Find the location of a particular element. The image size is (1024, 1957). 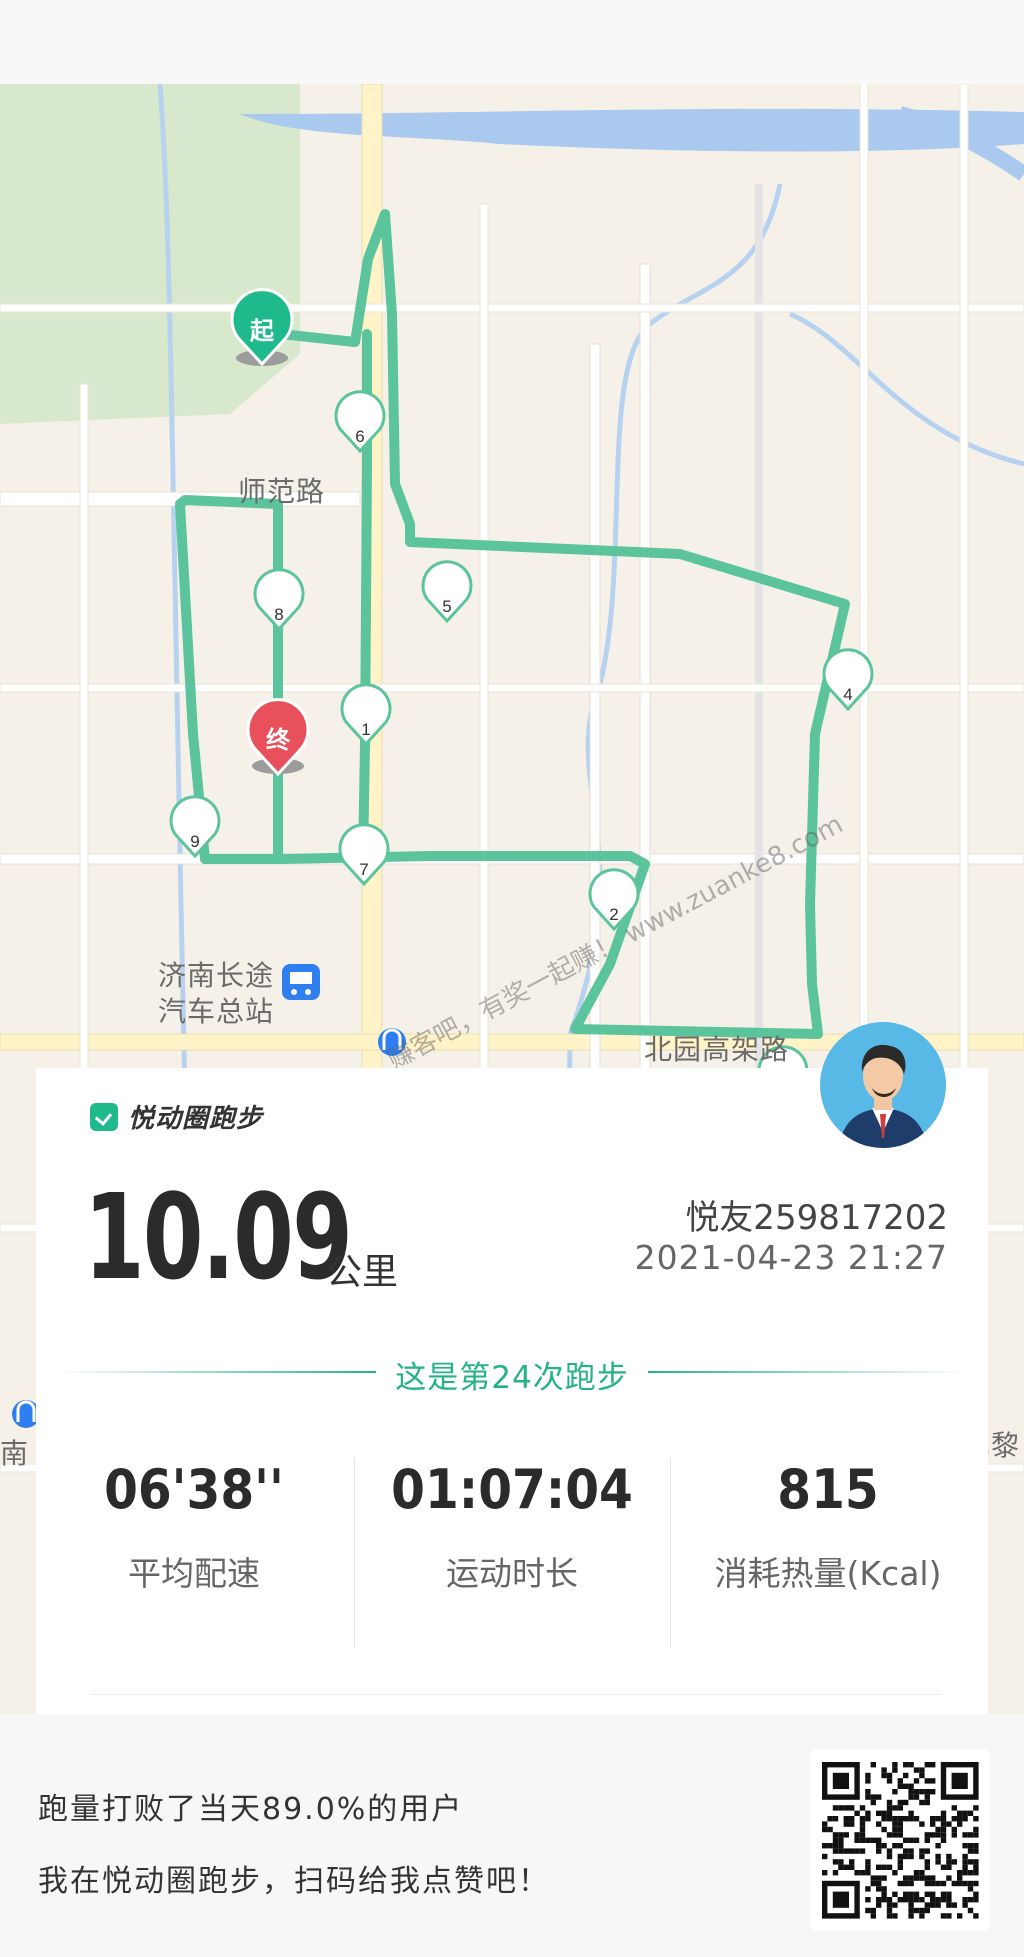

qr-code is located at coordinates (900, 1840).